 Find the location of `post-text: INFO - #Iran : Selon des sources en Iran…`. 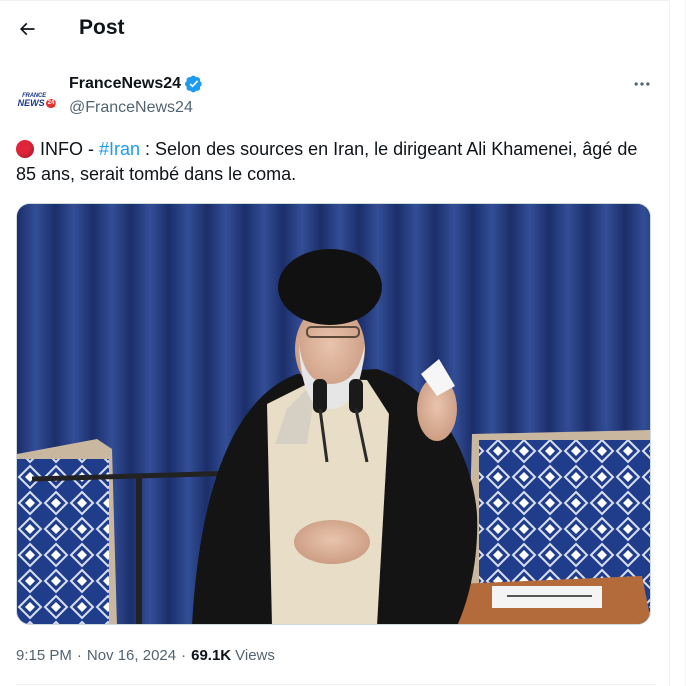

post-text: INFO - #Iran : Selon des sources en Iran… is located at coordinates (336, 162).